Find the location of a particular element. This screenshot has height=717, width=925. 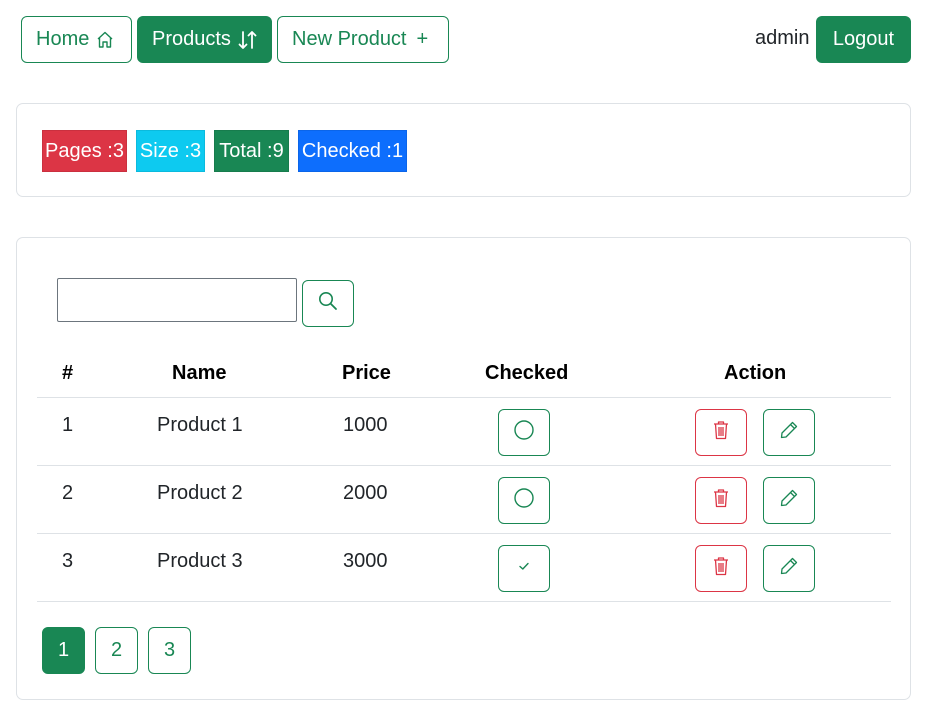

checked-badge: Checked :1 is located at coordinates (352, 151).